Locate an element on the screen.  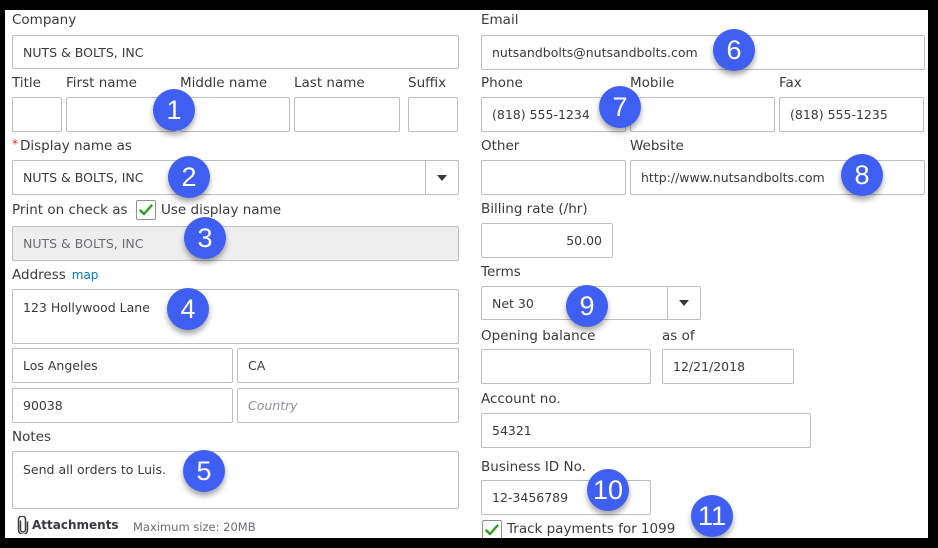
city-input: Los Angeles is located at coordinates (122, 365).